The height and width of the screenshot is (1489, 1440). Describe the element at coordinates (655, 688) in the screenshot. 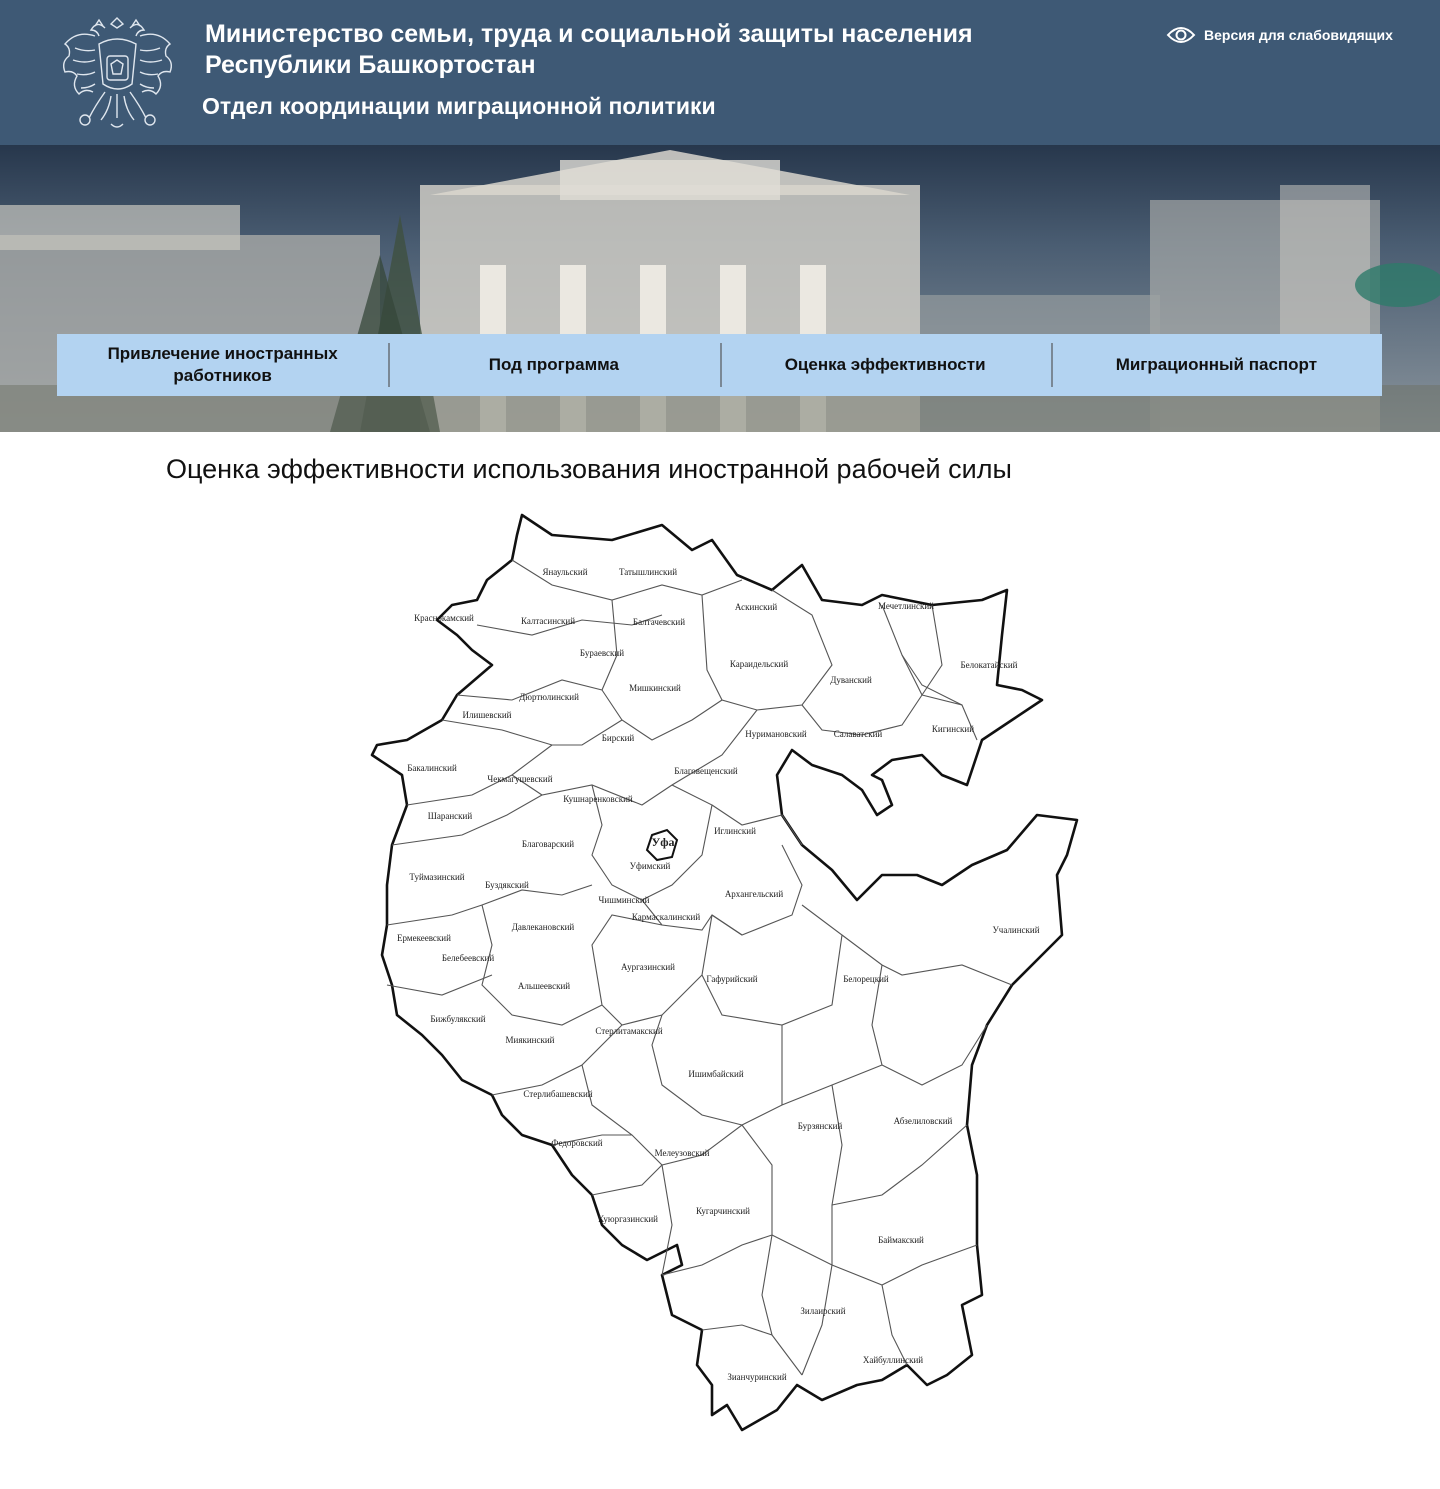

I see `district-label: Мишкинский` at that location.